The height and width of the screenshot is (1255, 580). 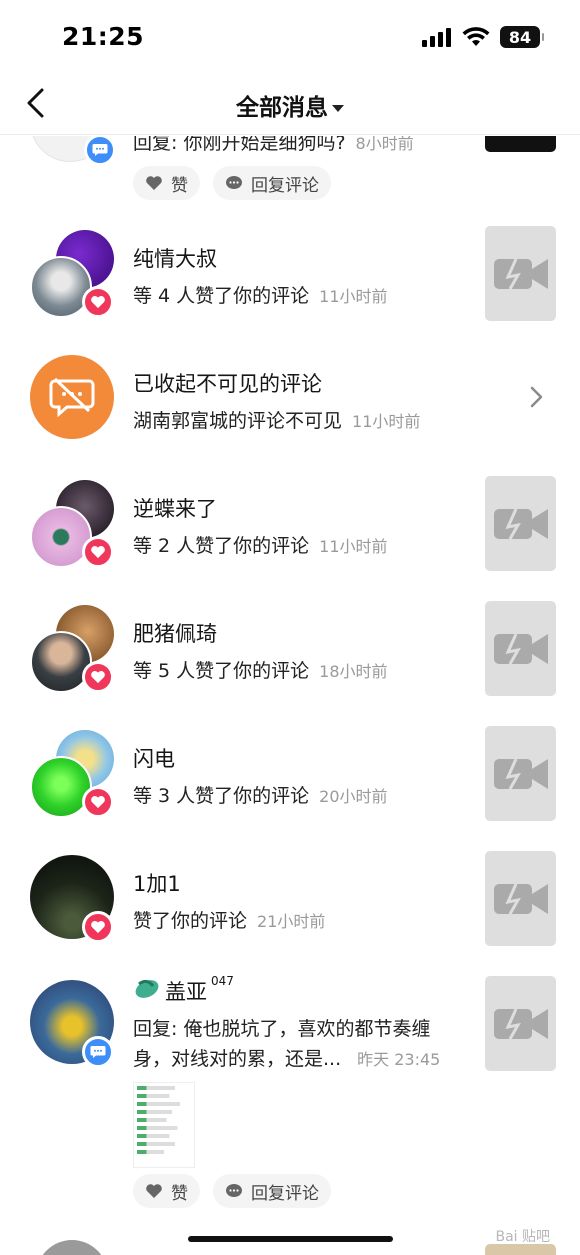 I want to click on list-item-like: 1加1 赞了你的评论 21小时前, so click(x=290, y=906).